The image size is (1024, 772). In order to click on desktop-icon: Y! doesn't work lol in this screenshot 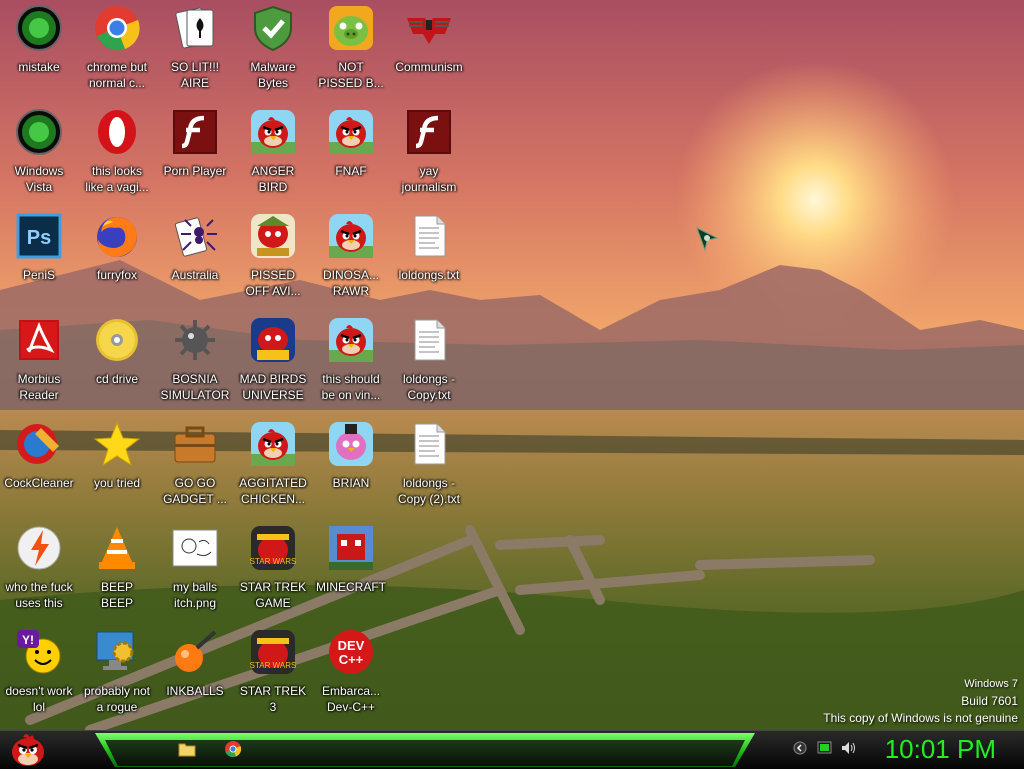, I will do `click(39, 676)`.